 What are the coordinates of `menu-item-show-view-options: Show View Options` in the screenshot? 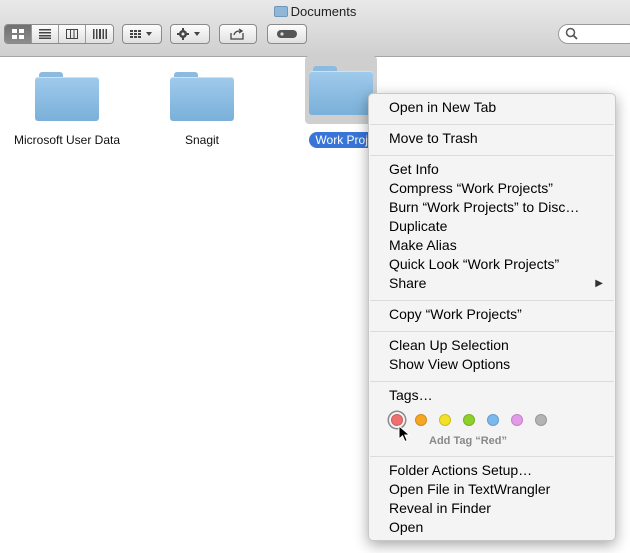 It's located at (449, 364).